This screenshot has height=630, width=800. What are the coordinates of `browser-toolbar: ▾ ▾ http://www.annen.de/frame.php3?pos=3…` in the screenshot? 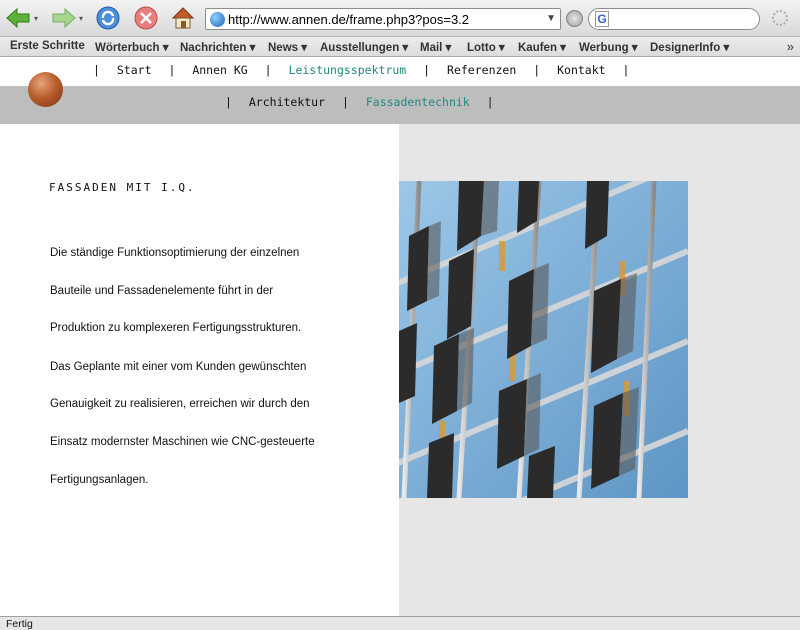 It's located at (400, 18).